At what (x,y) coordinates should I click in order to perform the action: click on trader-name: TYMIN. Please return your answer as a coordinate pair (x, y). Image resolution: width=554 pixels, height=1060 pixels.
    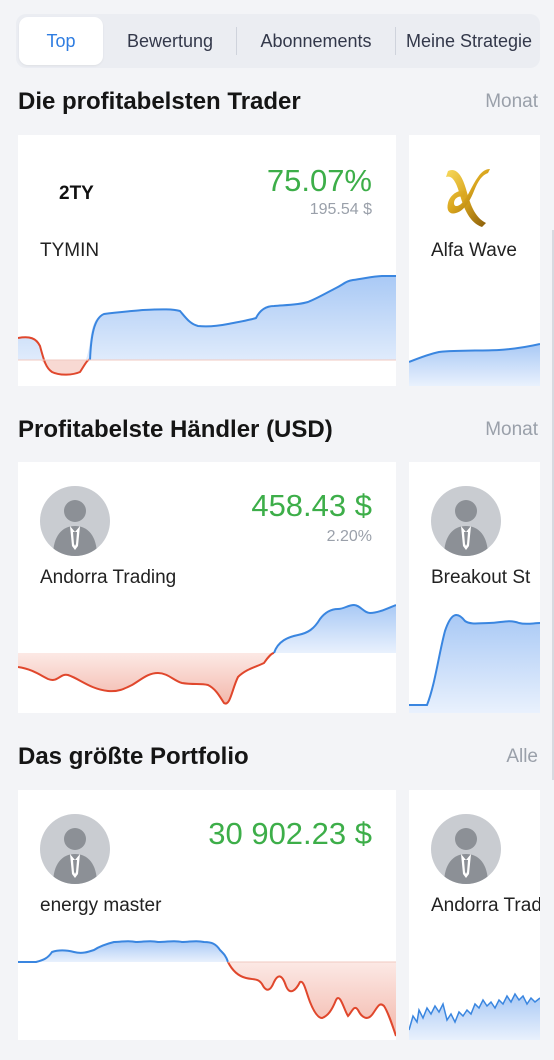
    Looking at the image, I should click on (70, 250).